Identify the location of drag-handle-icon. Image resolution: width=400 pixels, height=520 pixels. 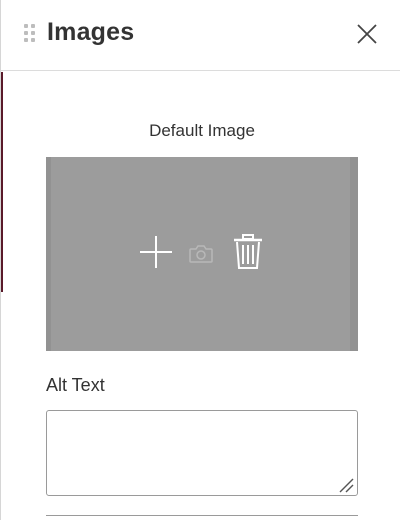
(31, 34).